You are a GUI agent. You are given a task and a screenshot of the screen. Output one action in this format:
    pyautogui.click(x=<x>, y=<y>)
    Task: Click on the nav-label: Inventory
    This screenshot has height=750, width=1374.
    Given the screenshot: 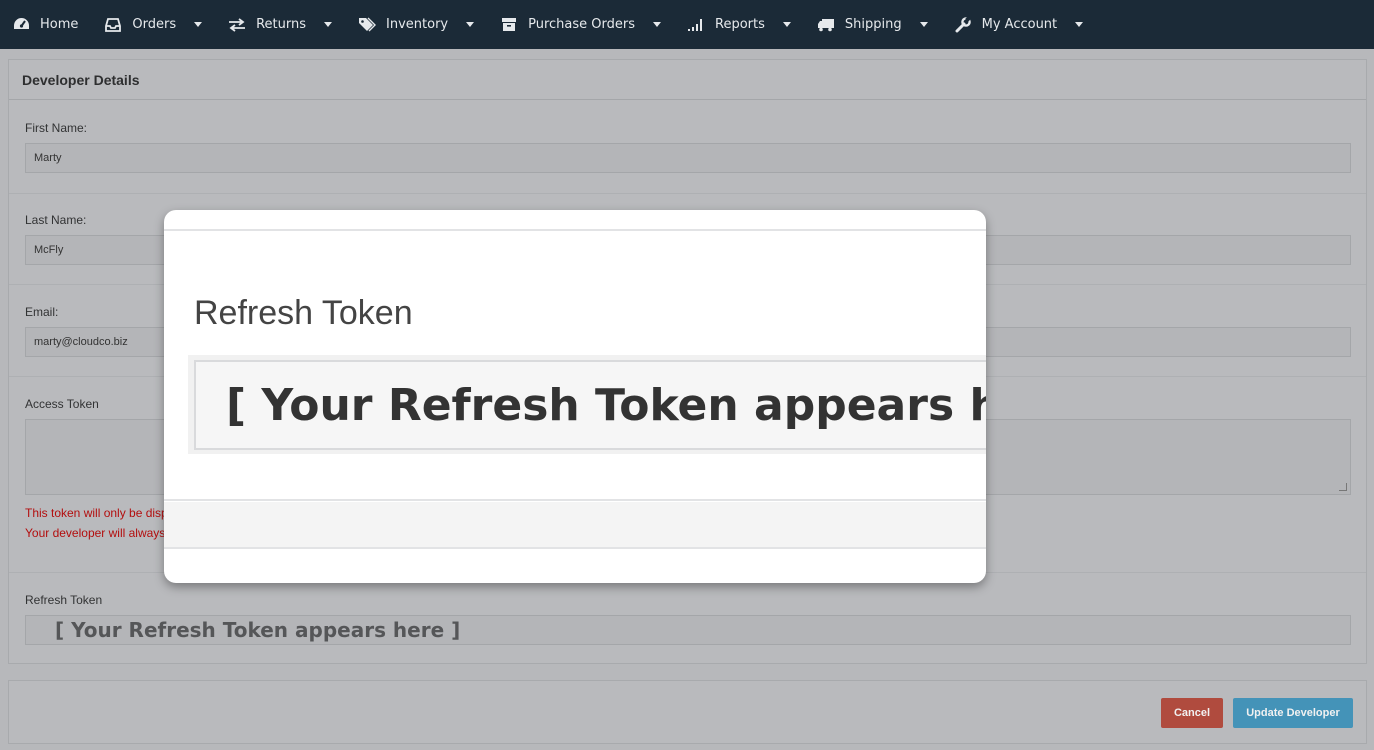 What is the action you would take?
    pyautogui.click(x=417, y=24)
    